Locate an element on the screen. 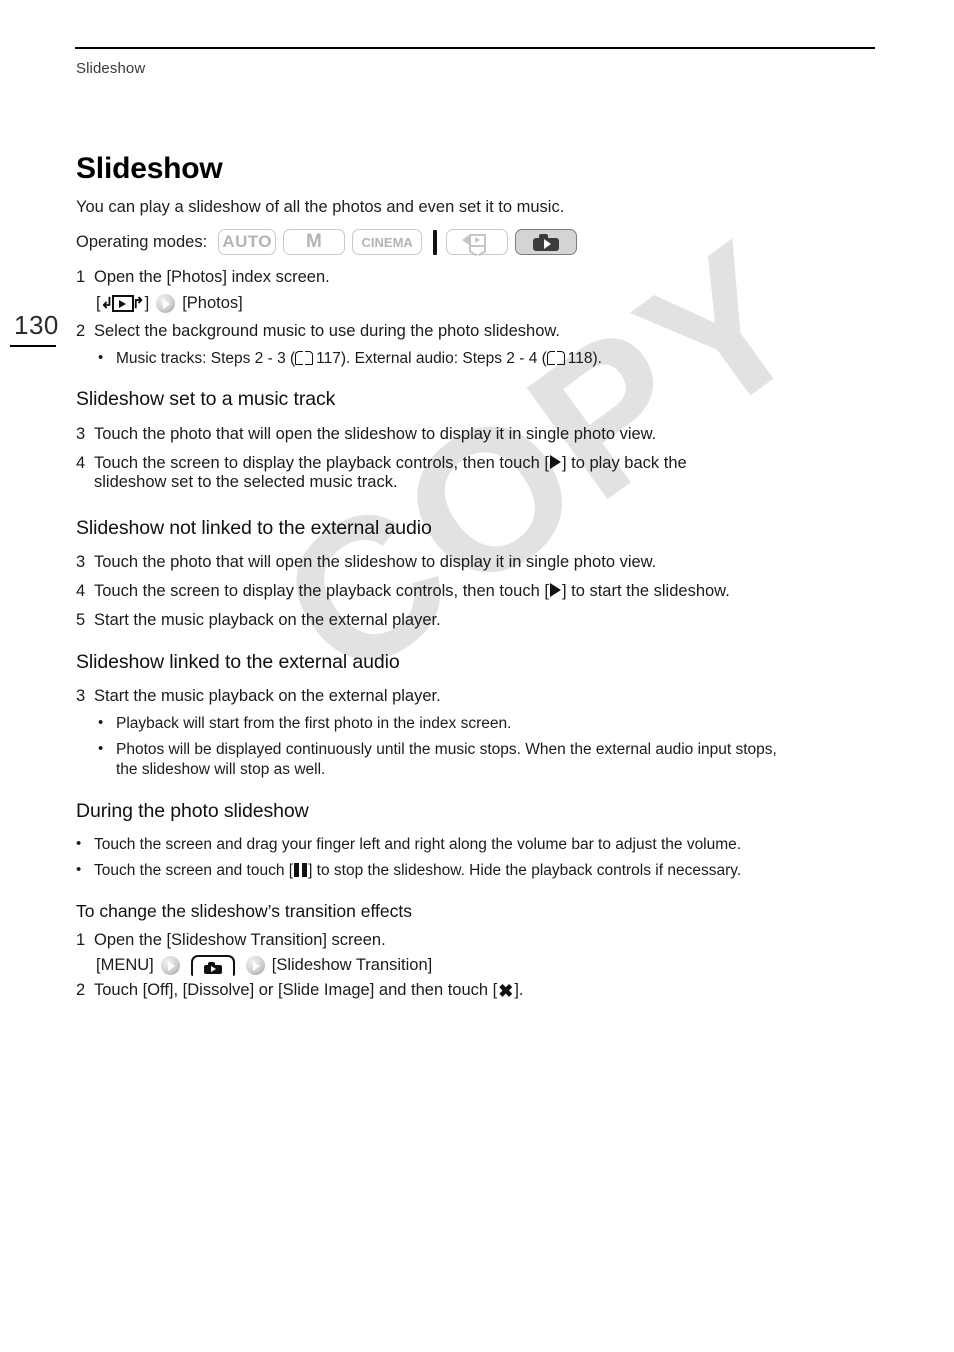  step-1-path: [ ↲ ↱ ] [Photos] is located at coordinates (169, 303).